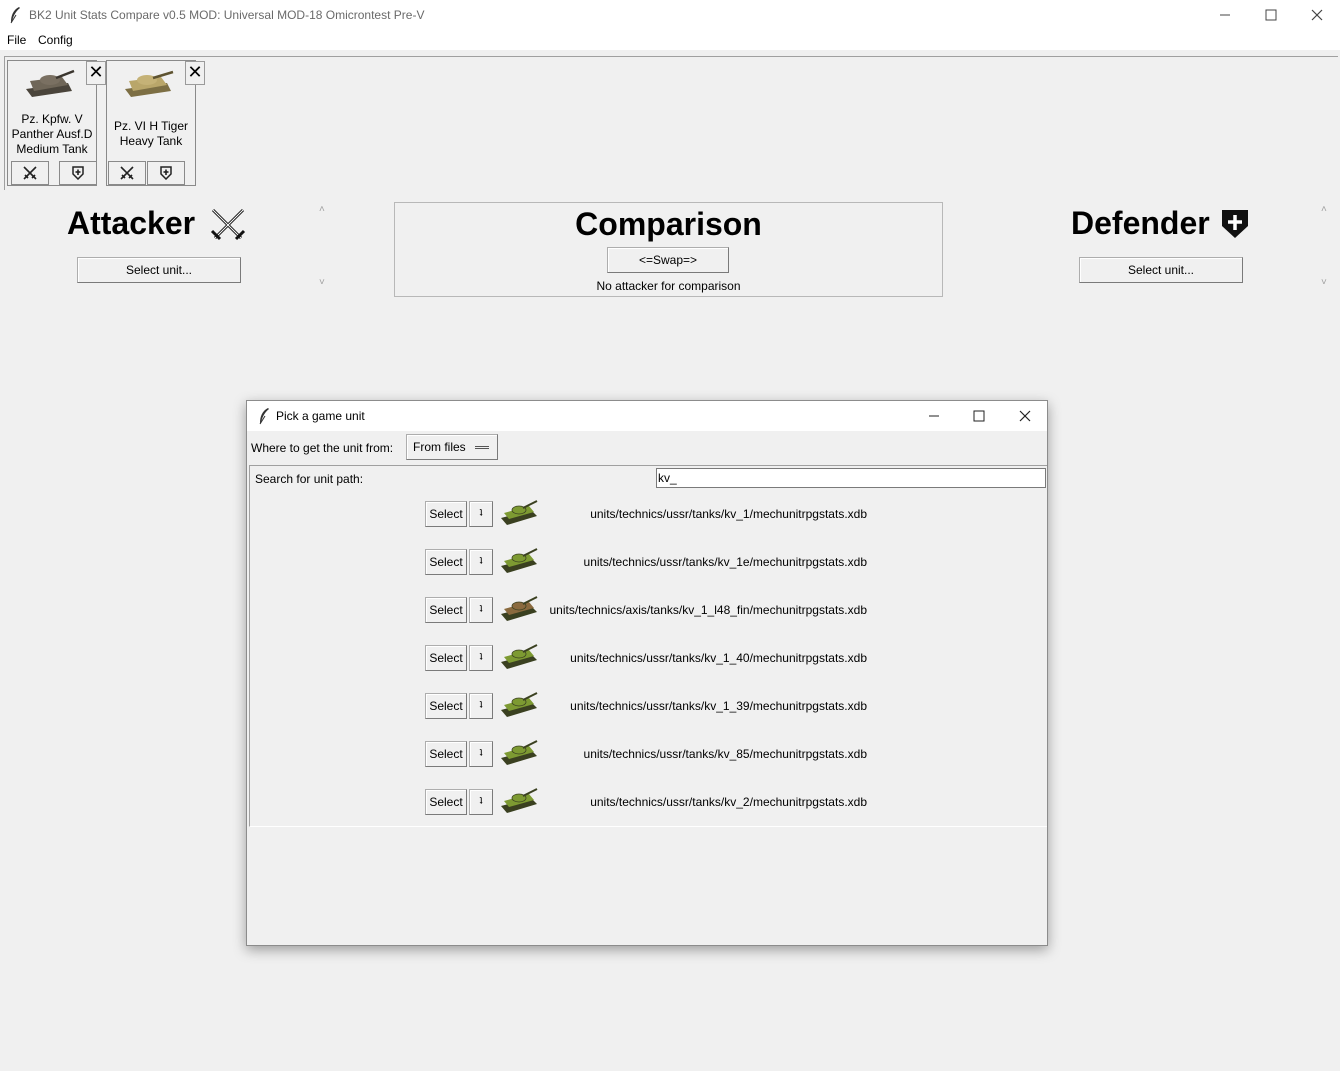 The height and width of the screenshot is (1071, 1340). I want to click on unit-name-line: Panther Ausf.D, so click(52, 134).